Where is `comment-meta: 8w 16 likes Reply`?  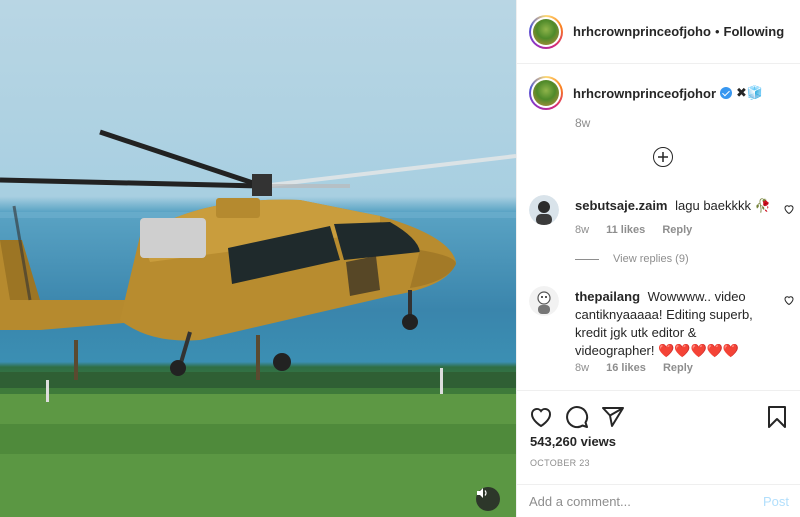 comment-meta: 8w 16 likes Reply is located at coordinates (641, 368).